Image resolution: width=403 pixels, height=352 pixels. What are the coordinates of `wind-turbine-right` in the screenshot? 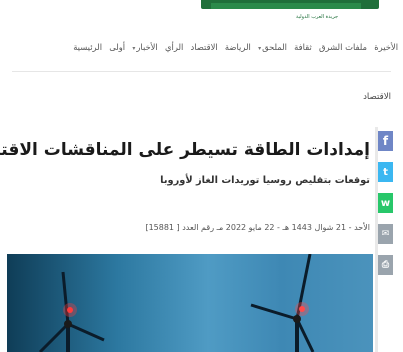 It's located at (282, 303).